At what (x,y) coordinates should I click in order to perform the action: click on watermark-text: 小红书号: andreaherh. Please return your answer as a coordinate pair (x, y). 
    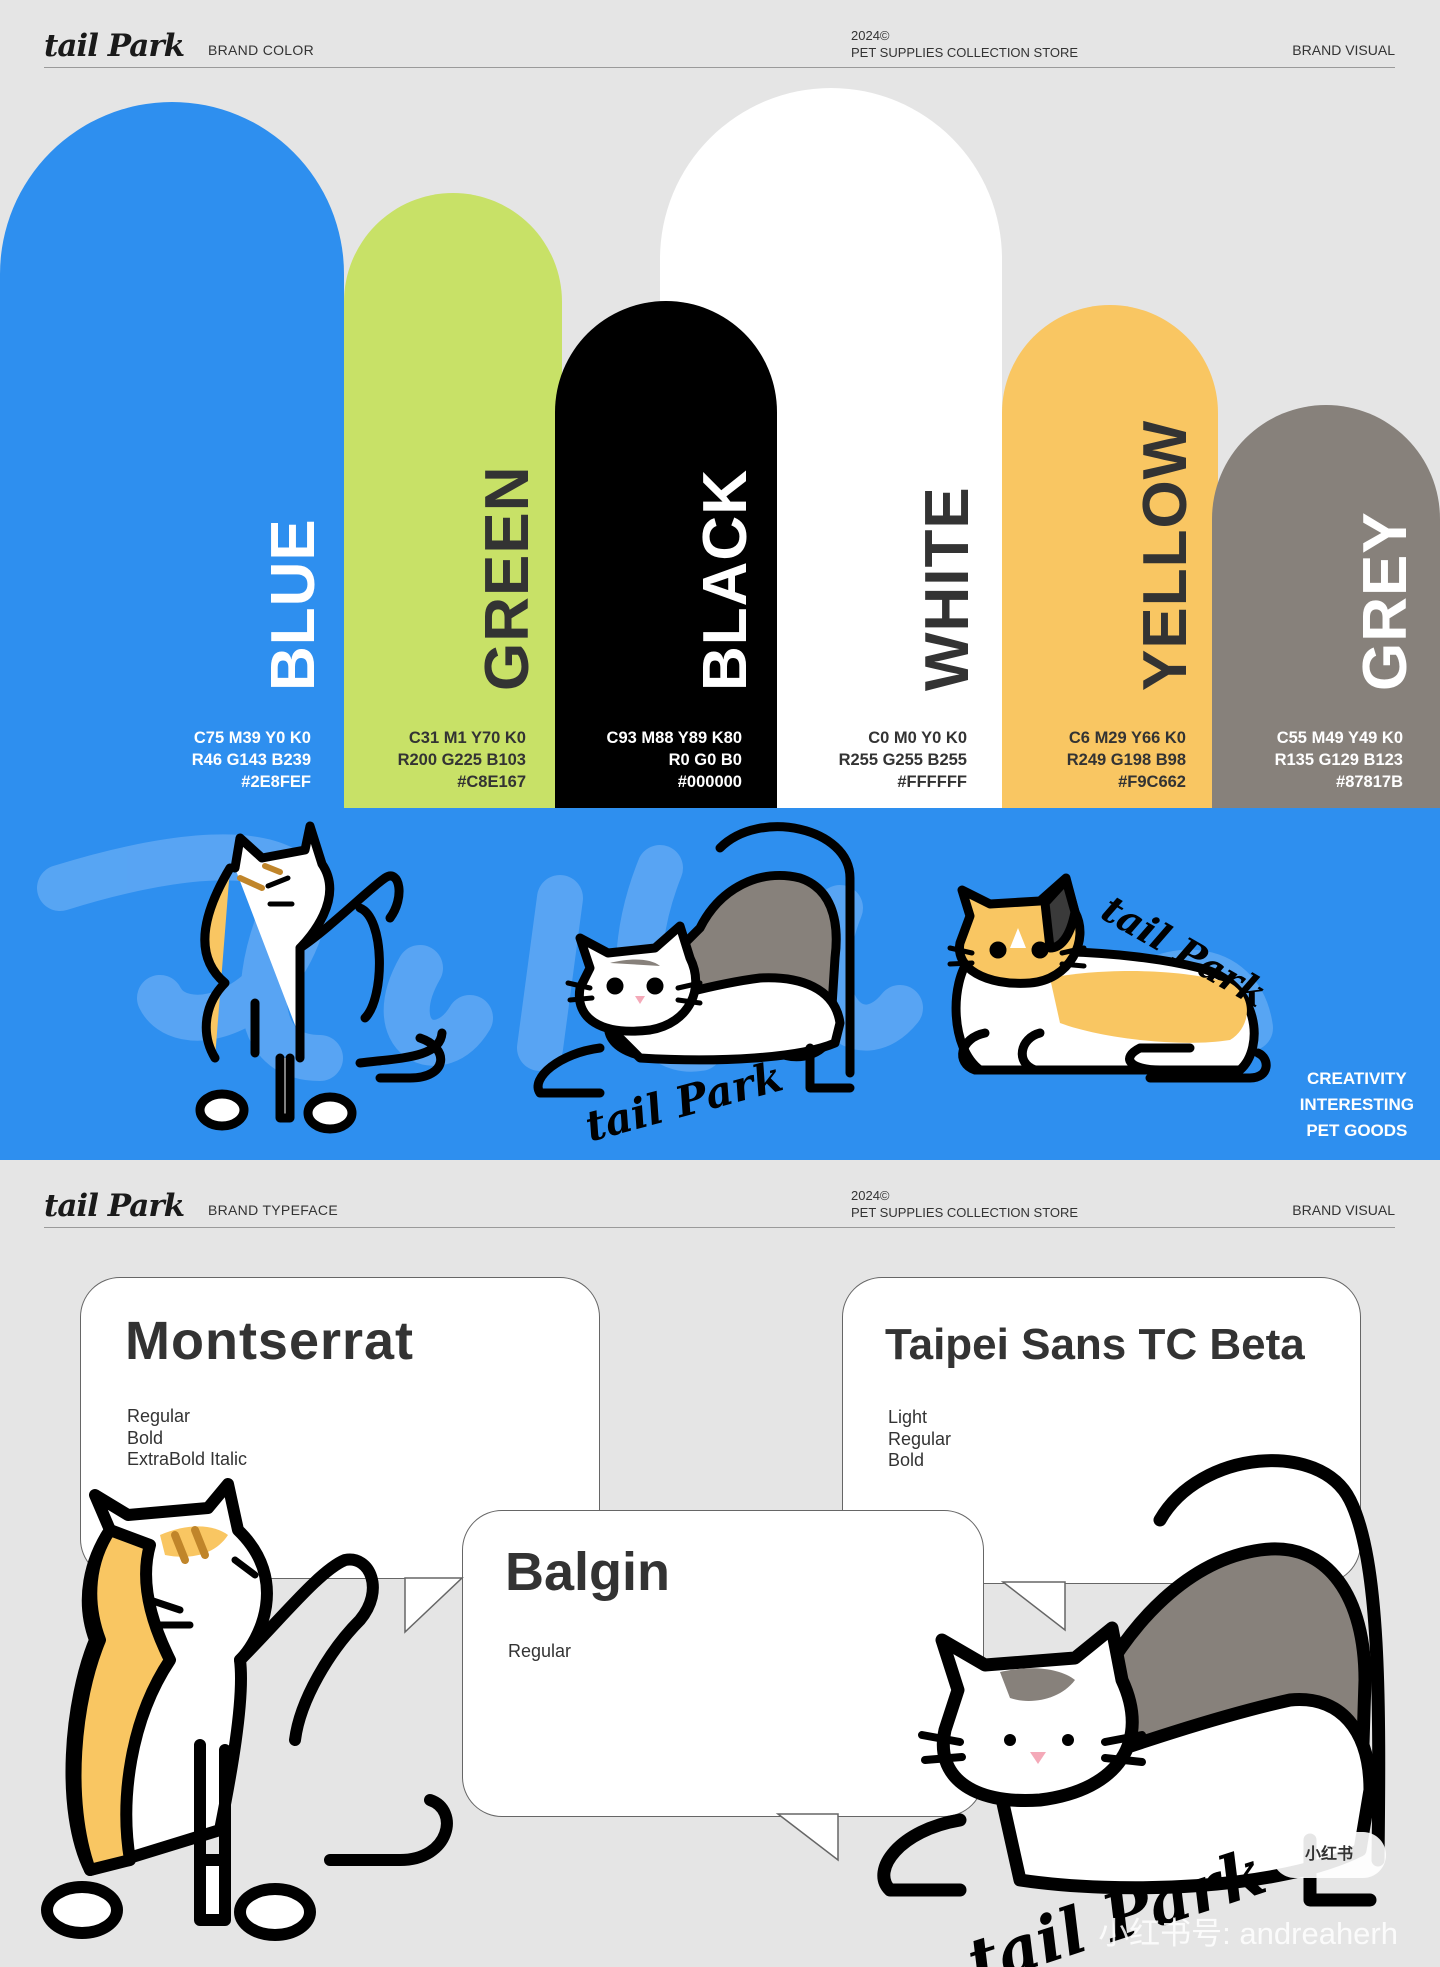
    Looking at the image, I should click on (1248, 1933).